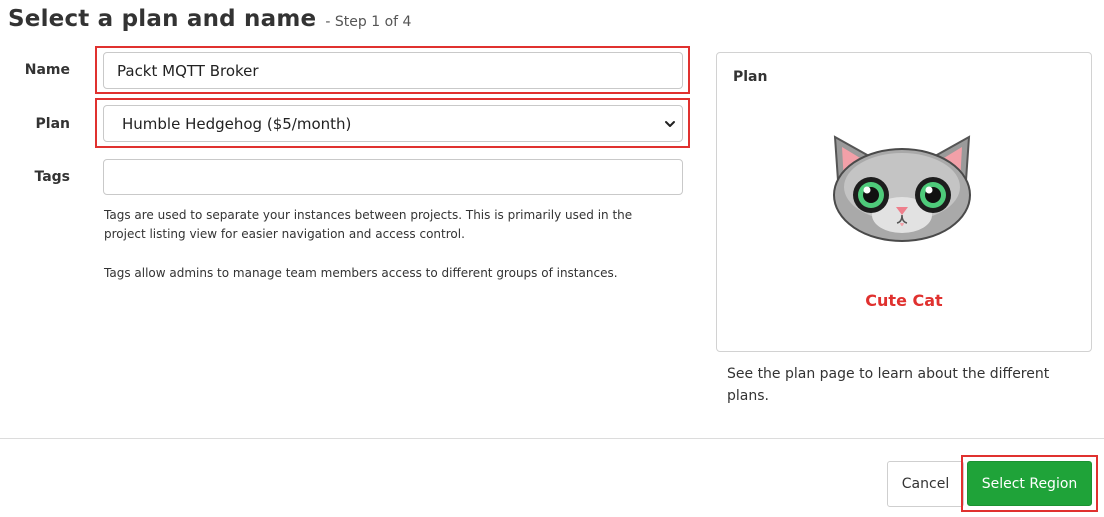 This screenshot has width=1104, height=517. I want to click on plan-select: Humble Hedgehog ($5/month), so click(393, 123).